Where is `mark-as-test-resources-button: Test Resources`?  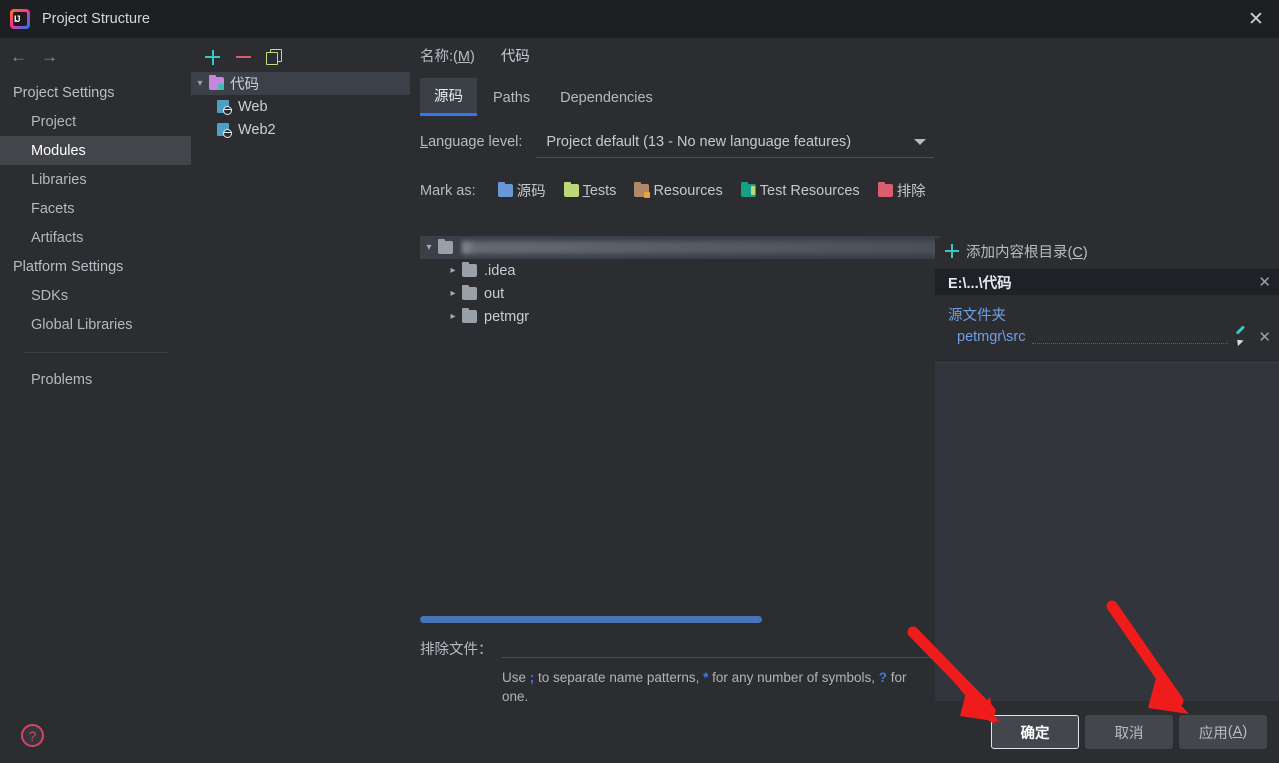 mark-as-test-resources-button: Test Resources is located at coordinates (800, 190).